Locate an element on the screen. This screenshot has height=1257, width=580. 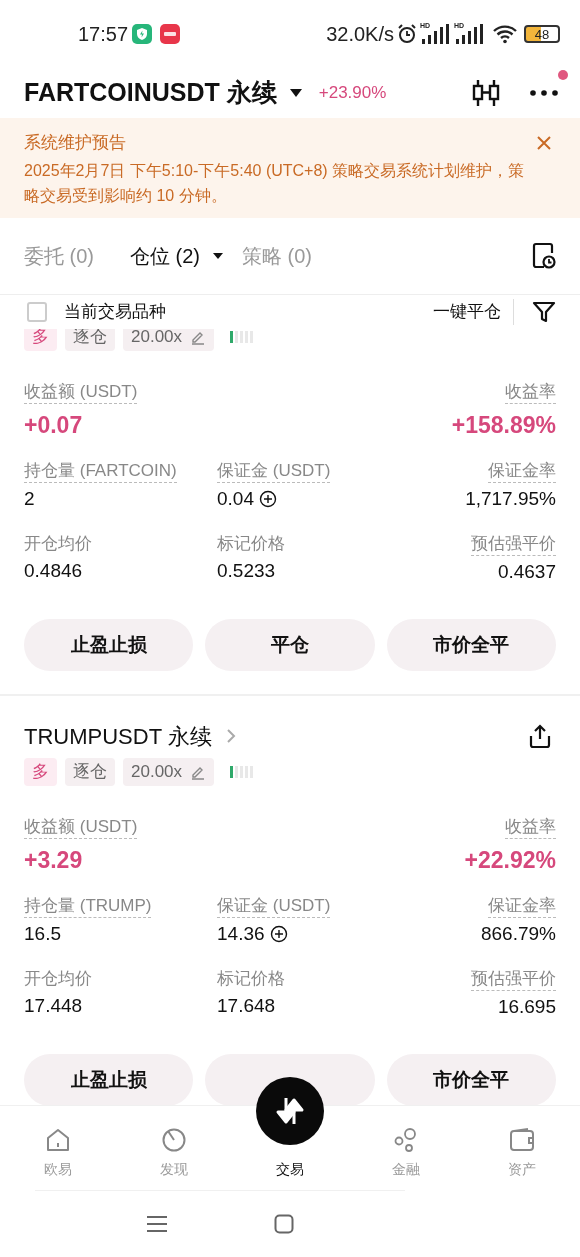
nav-tab: 交易 is located at coordinates (290, 1169).